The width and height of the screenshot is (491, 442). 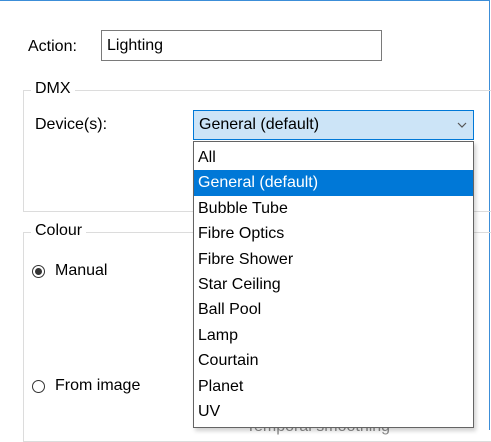 I want to click on radio-unchecked-icon, so click(x=38, y=386).